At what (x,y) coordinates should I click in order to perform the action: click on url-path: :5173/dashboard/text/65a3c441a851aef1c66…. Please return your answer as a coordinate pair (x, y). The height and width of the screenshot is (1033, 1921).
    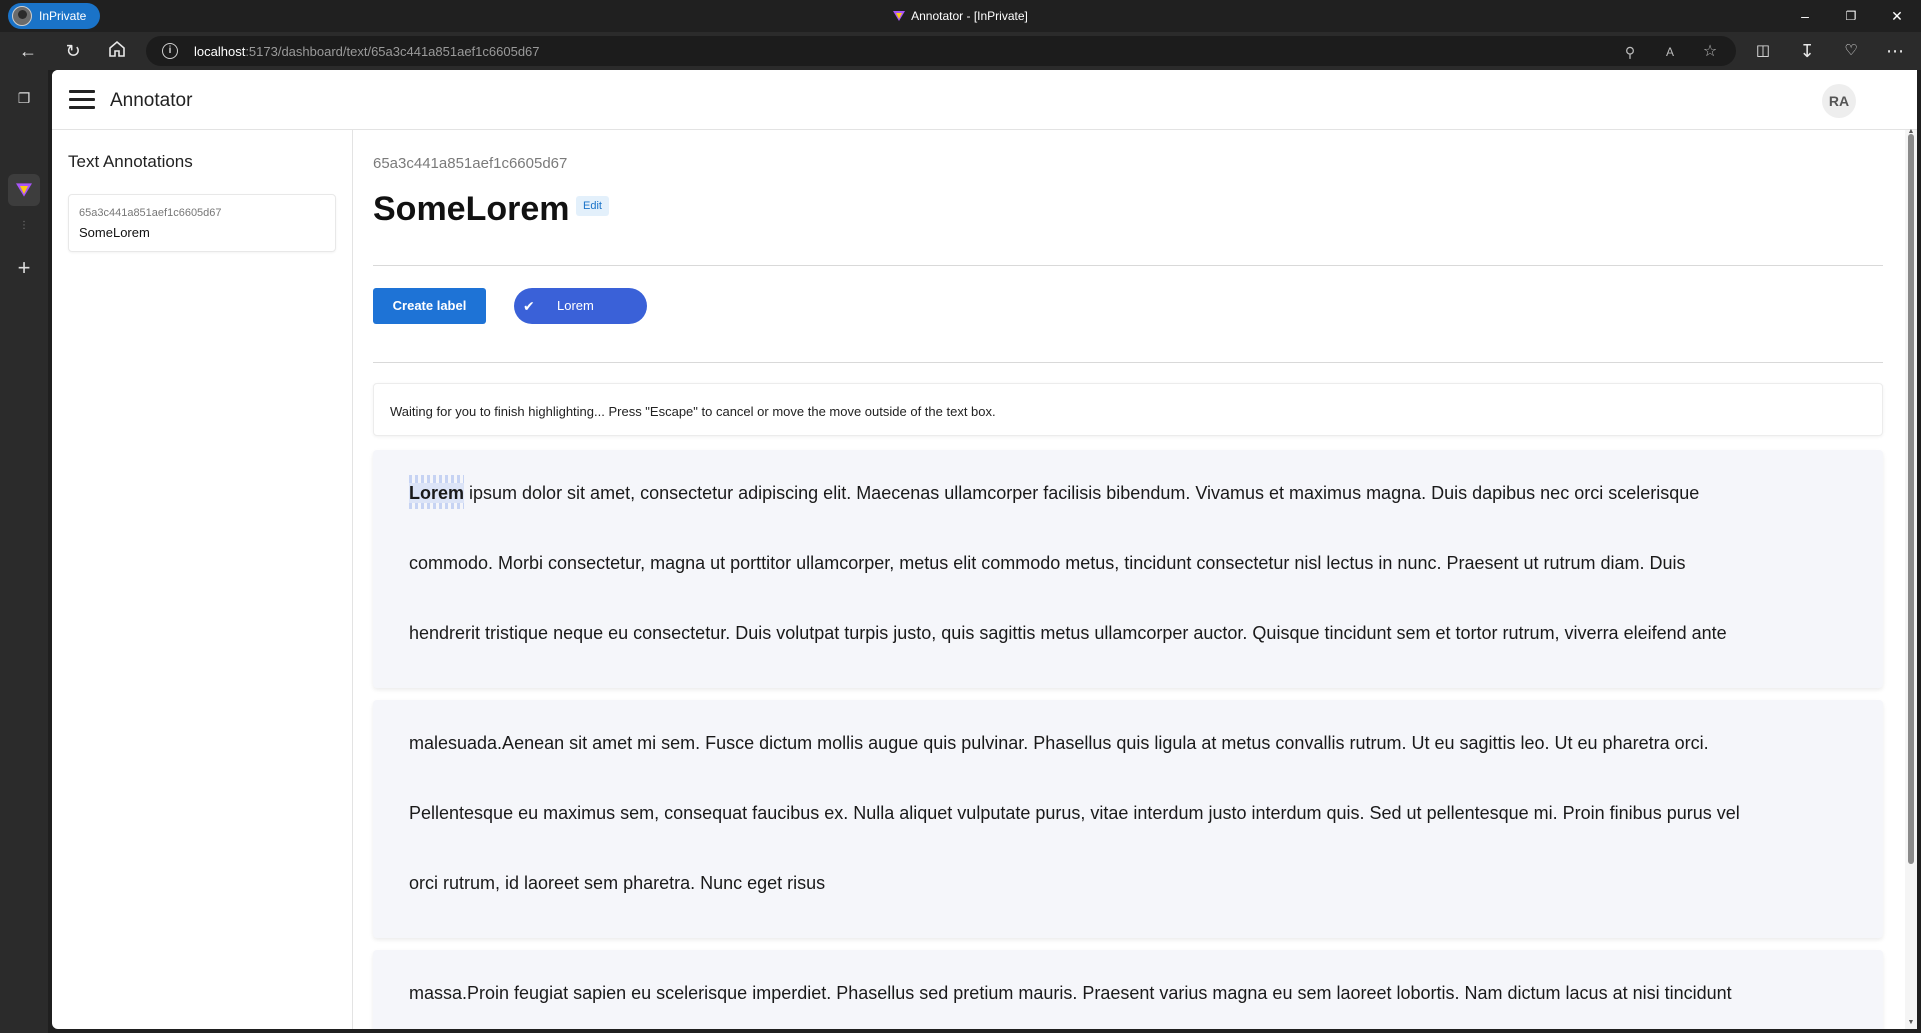
    Looking at the image, I should click on (392, 51).